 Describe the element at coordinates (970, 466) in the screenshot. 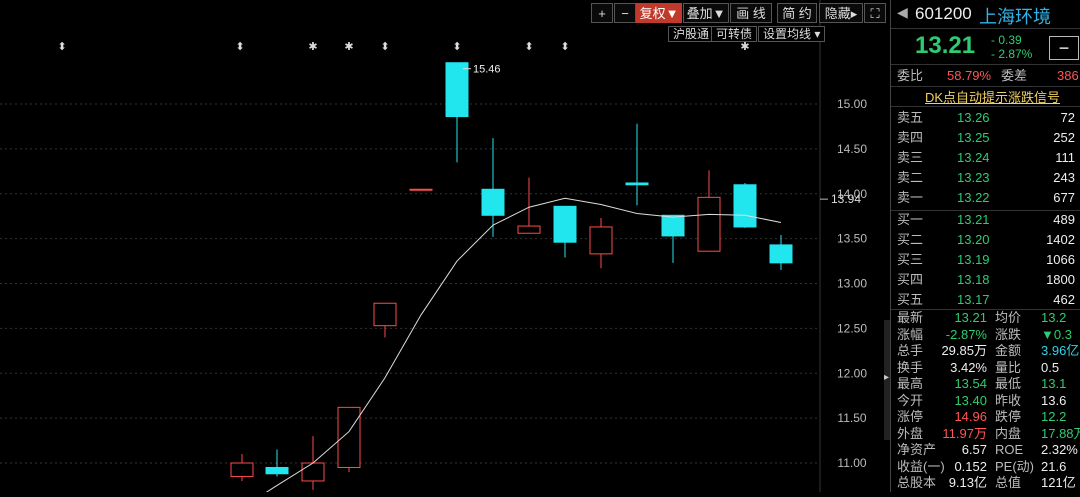

I see `stat-value: 0.152` at that location.